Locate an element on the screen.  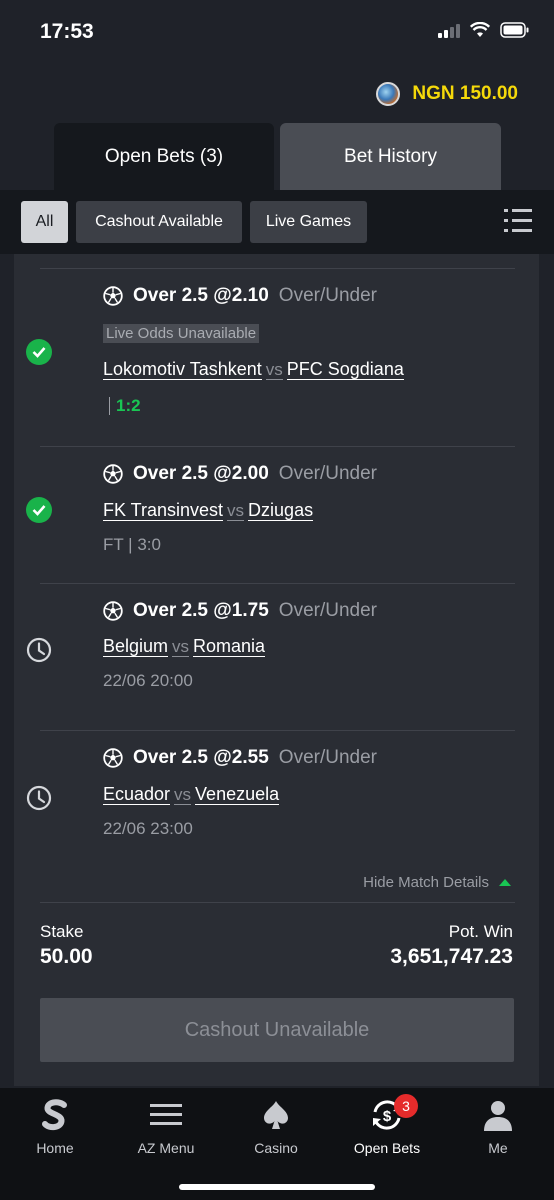
home-indicator is located at coordinates (277, 1187).